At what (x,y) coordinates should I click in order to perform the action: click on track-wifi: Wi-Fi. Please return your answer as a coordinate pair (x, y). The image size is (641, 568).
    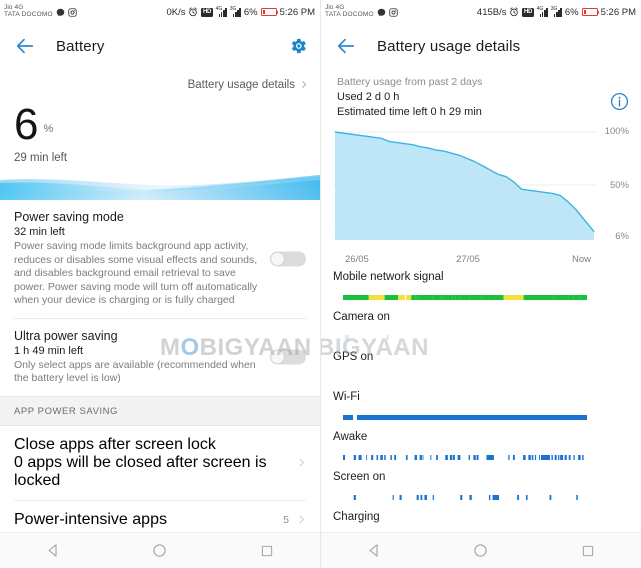
    Looking at the image, I should click on (481, 408).